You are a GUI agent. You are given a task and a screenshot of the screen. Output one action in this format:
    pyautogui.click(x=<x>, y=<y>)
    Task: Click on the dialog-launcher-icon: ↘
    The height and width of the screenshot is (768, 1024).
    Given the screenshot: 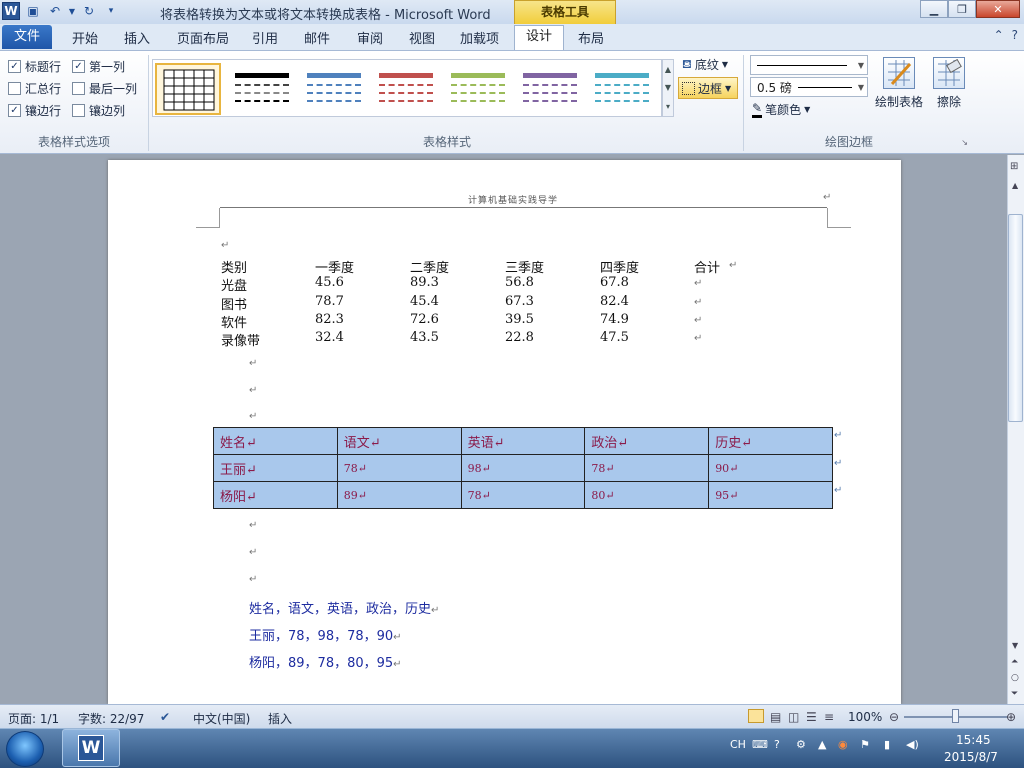 What is the action you would take?
    pyautogui.click(x=964, y=142)
    